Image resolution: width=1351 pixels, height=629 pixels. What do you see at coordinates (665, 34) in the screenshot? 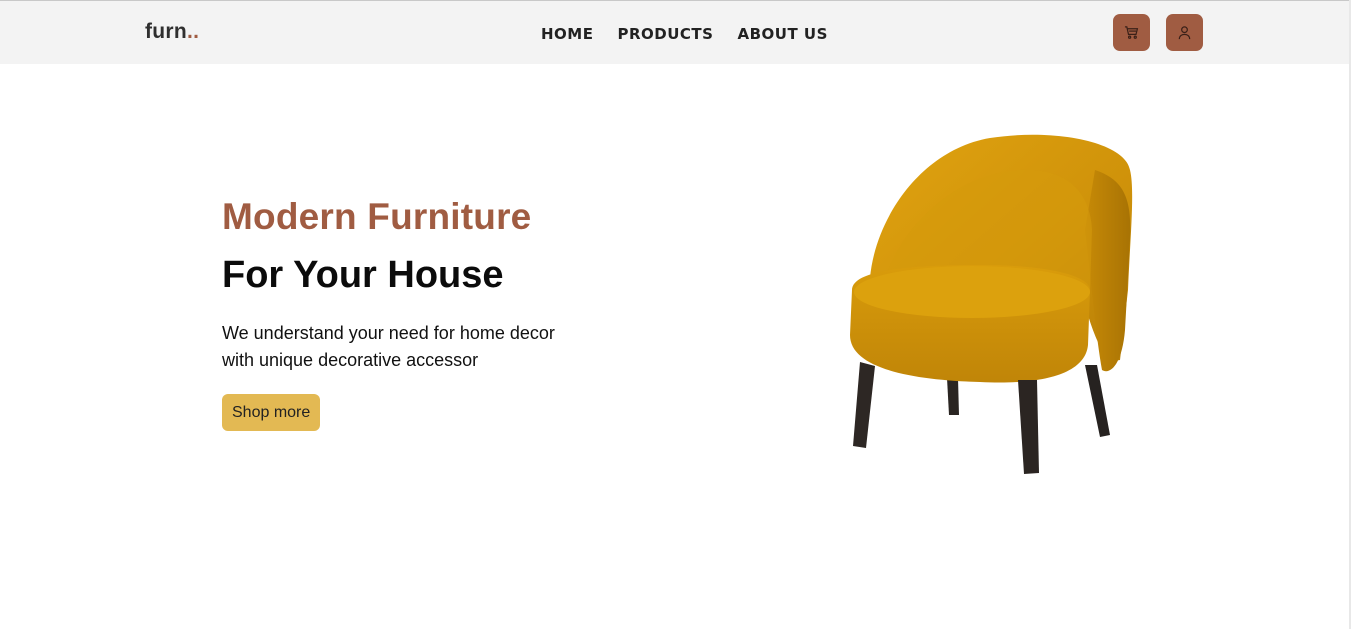
I see `nav-link-products: PRODUCTS` at bounding box center [665, 34].